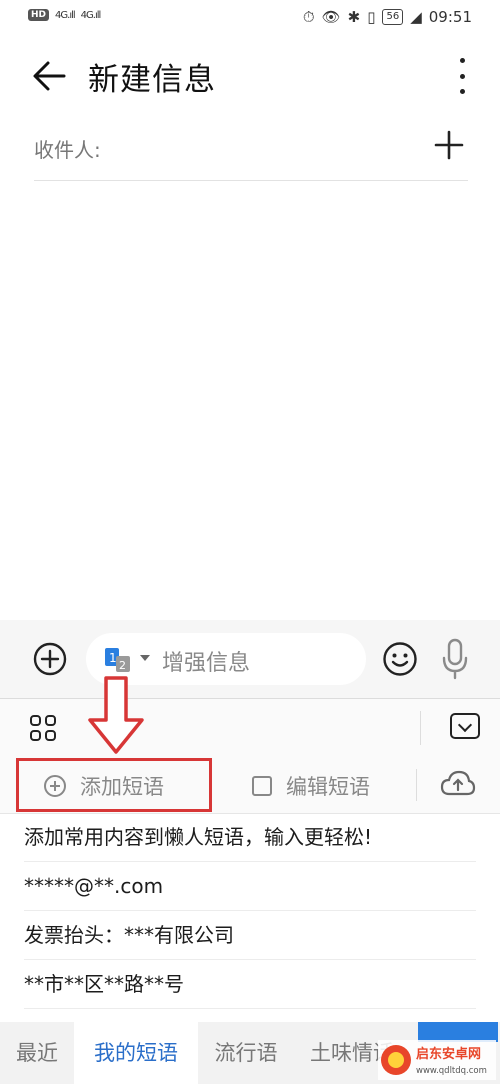  I want to click on svg-text: 2, so click(122, 665).